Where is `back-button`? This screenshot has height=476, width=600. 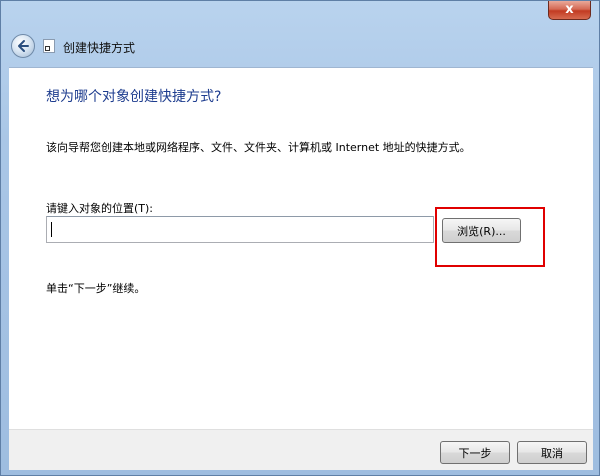 back-button is located at coordinates (23, 46).